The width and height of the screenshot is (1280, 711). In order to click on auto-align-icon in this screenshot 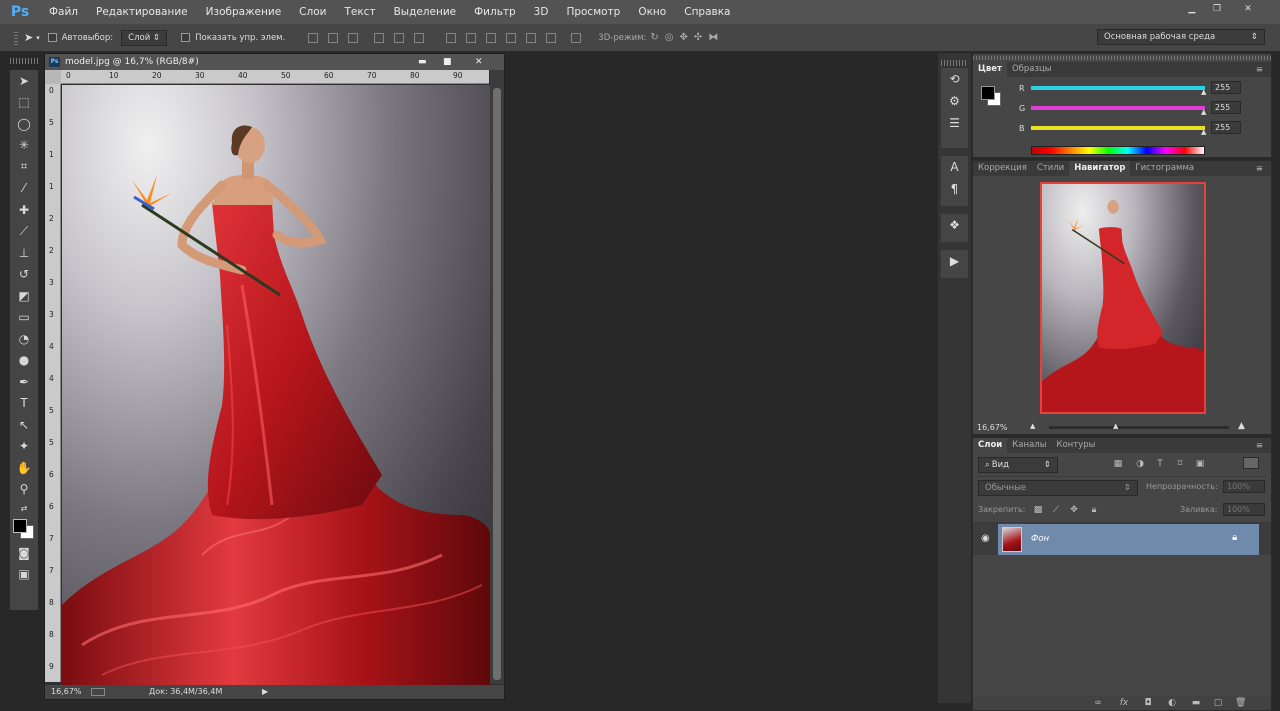, I will do `click(576, 37)`.